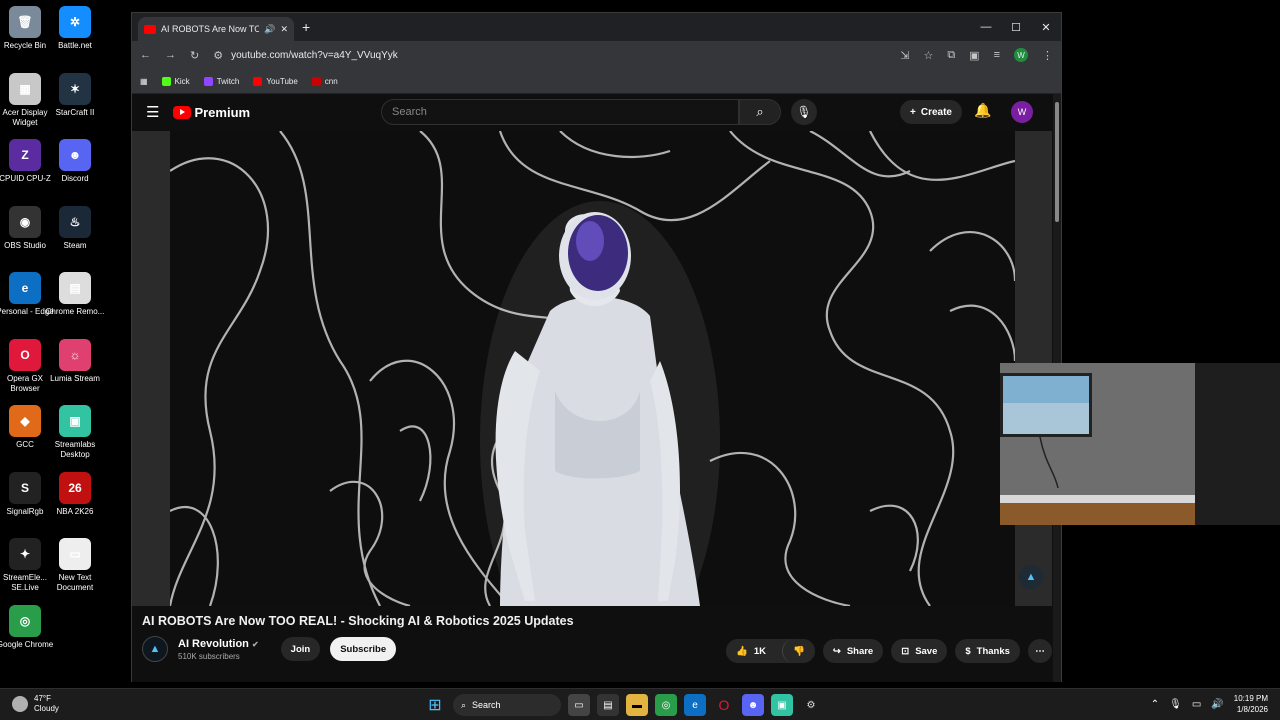 Image resolution: width=1280 pixels, height=720 pixels. What do you see at coordinates (1021, 55) in the screenshot?
I see `profile-avatar: W` at bounding box center [1021, 55].